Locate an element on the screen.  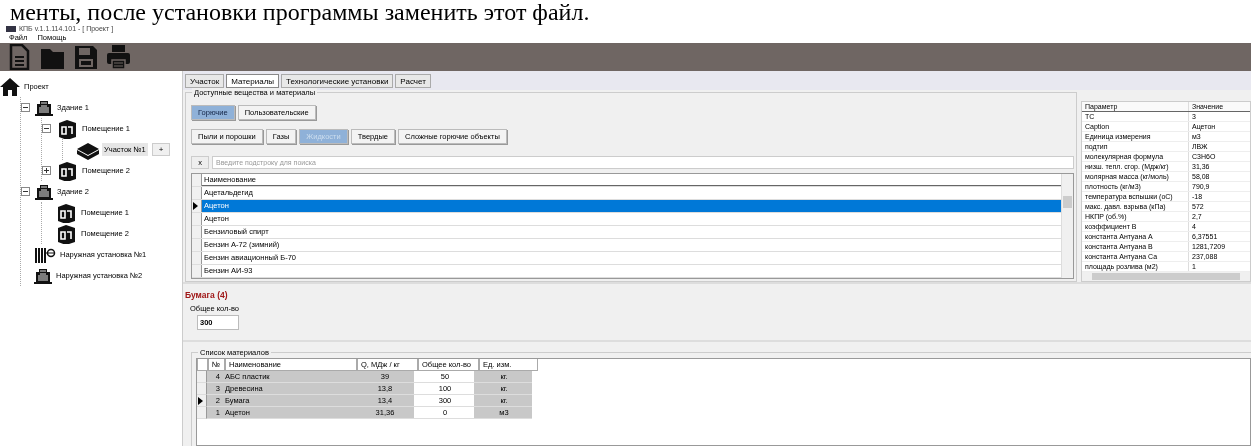
printer-button is located at coordinates (119, 57).